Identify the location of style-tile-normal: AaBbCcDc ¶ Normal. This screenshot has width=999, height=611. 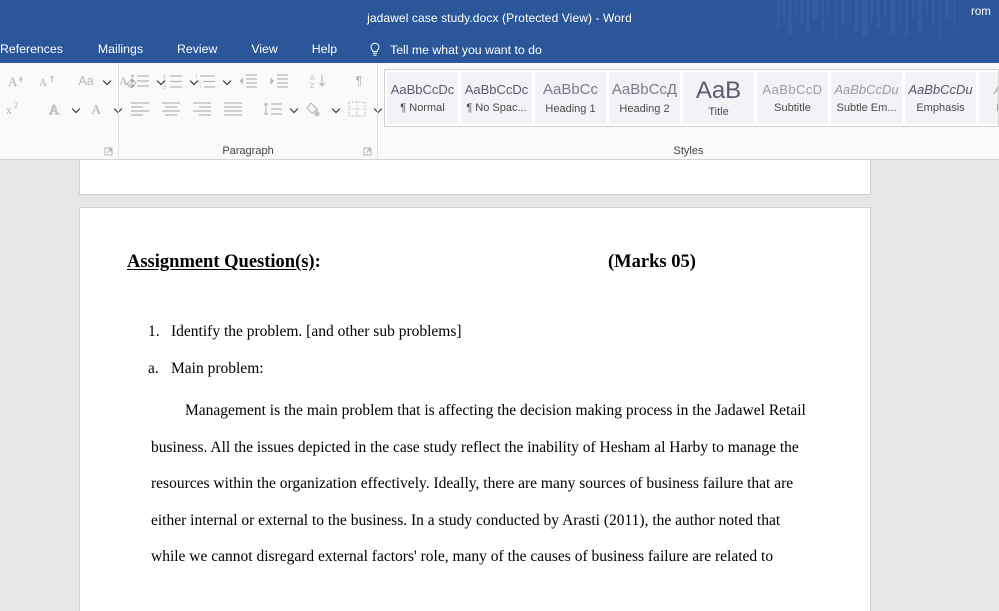
(422, 98).